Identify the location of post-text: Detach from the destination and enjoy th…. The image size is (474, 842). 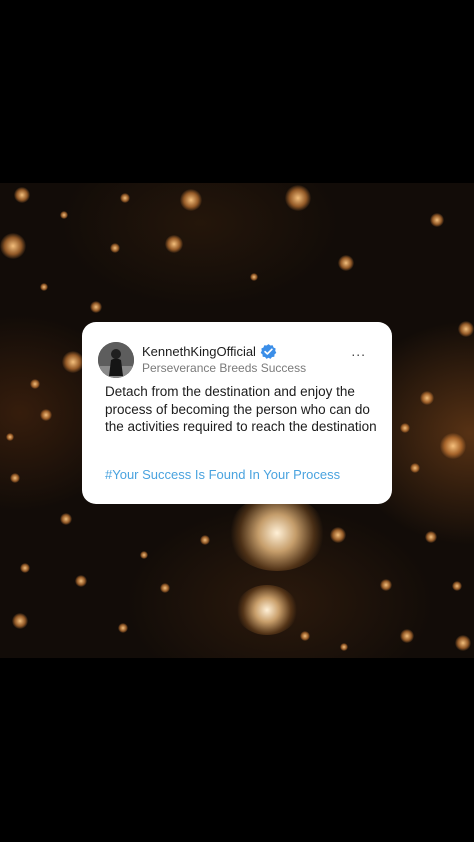
(241, 409).